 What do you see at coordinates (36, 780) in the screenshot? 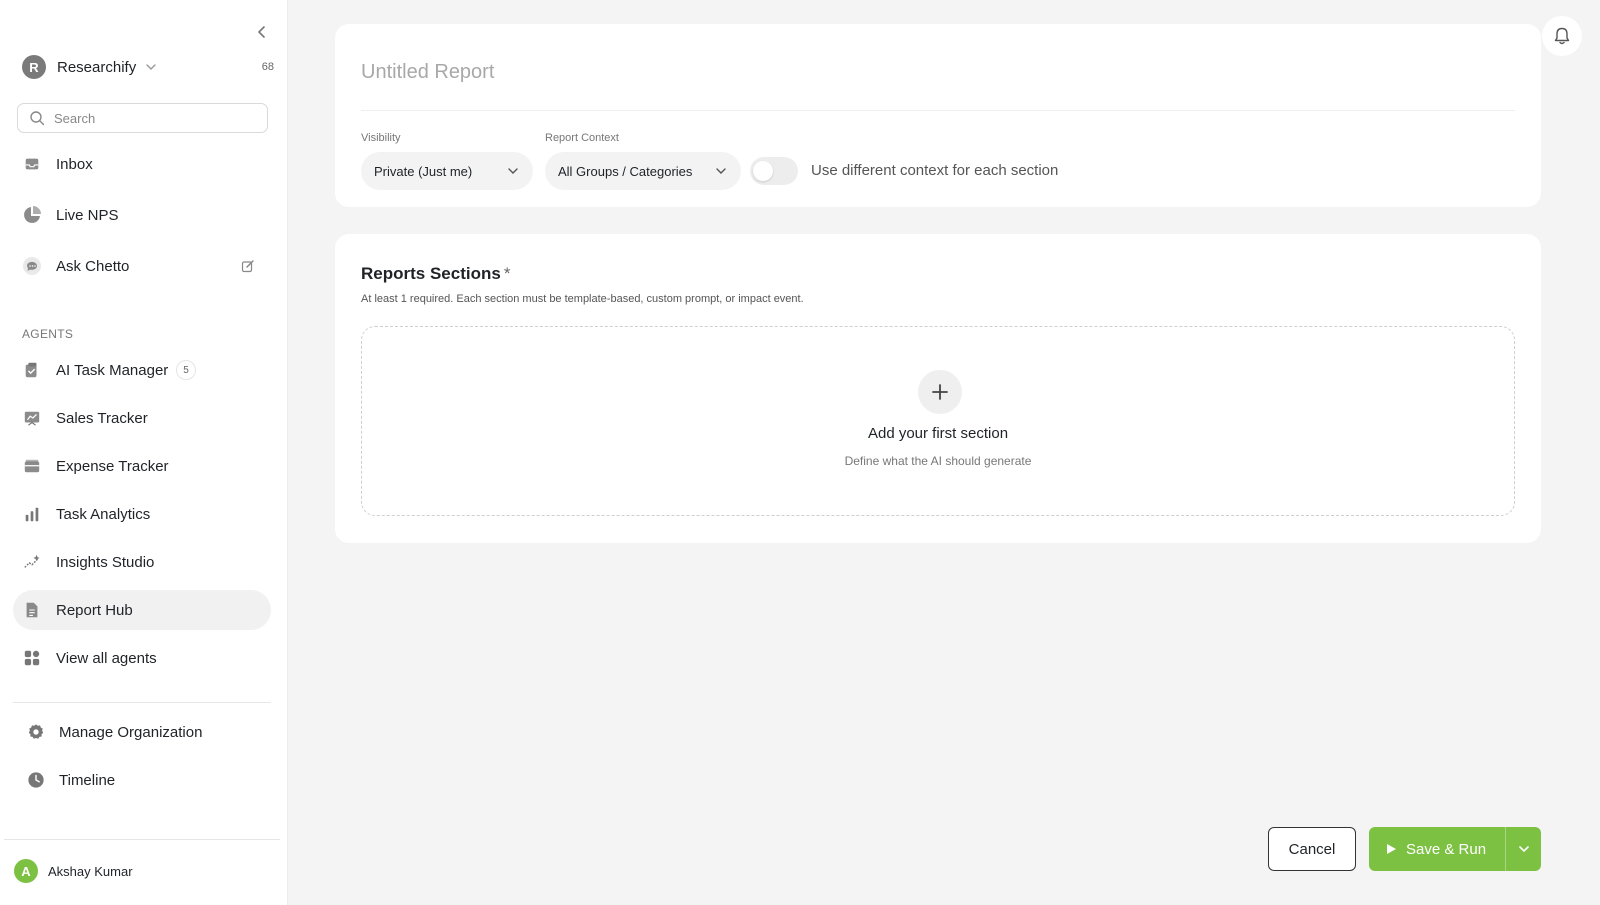
I see `clock-icon` at bounding box center [36, 780].